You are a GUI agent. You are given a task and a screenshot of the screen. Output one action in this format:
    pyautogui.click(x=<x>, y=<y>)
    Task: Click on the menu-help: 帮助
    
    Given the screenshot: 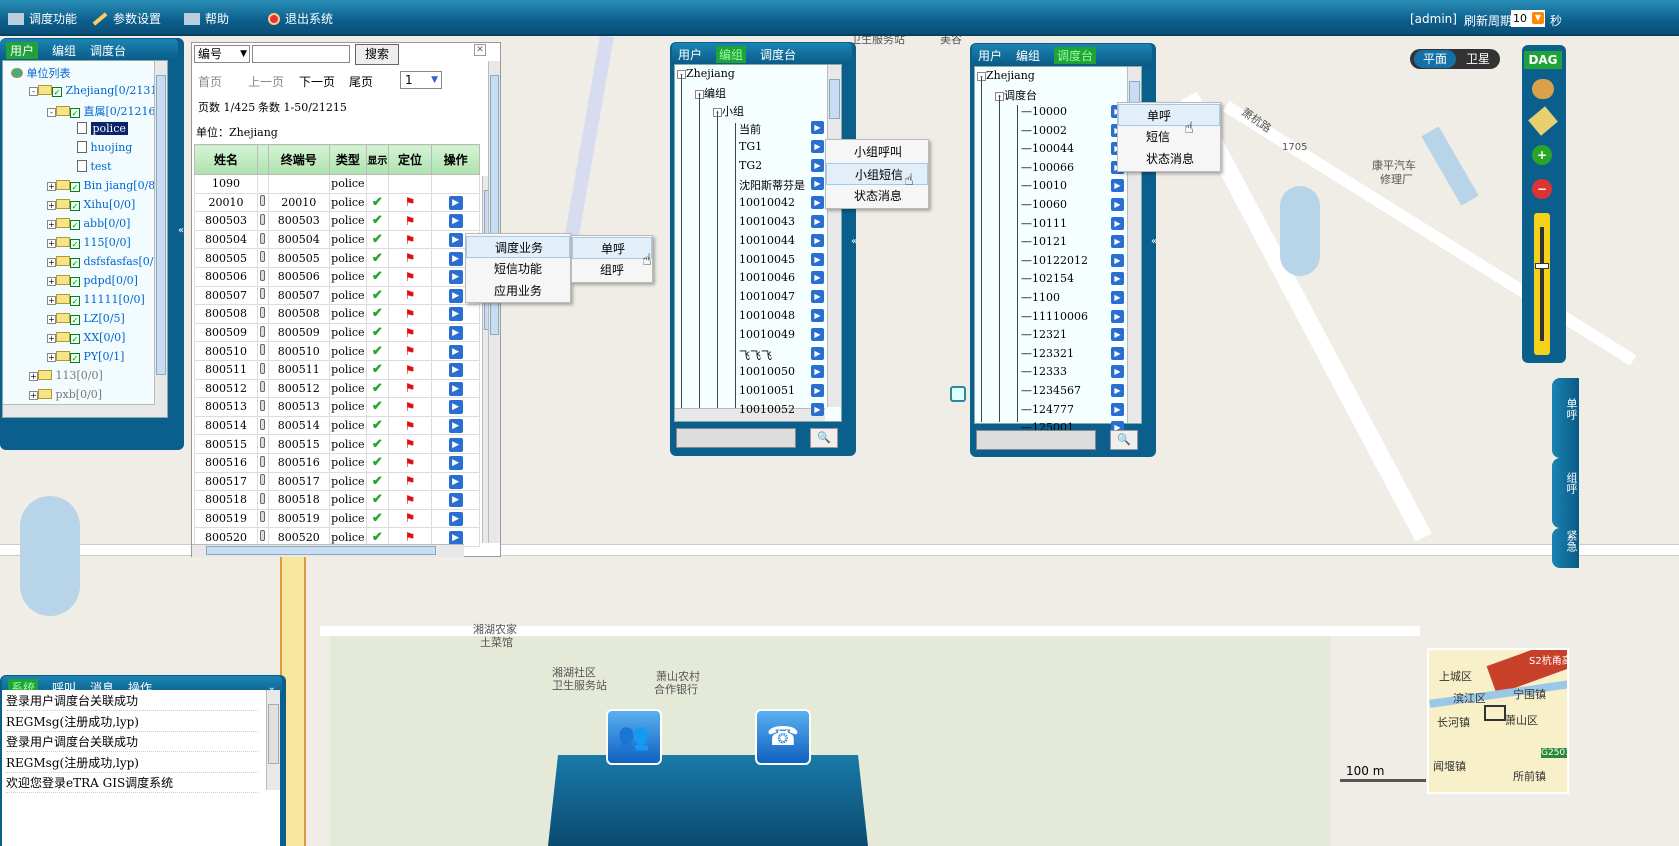 What is the action you would take?
    pyautogui.click(x=206, y=18)
    